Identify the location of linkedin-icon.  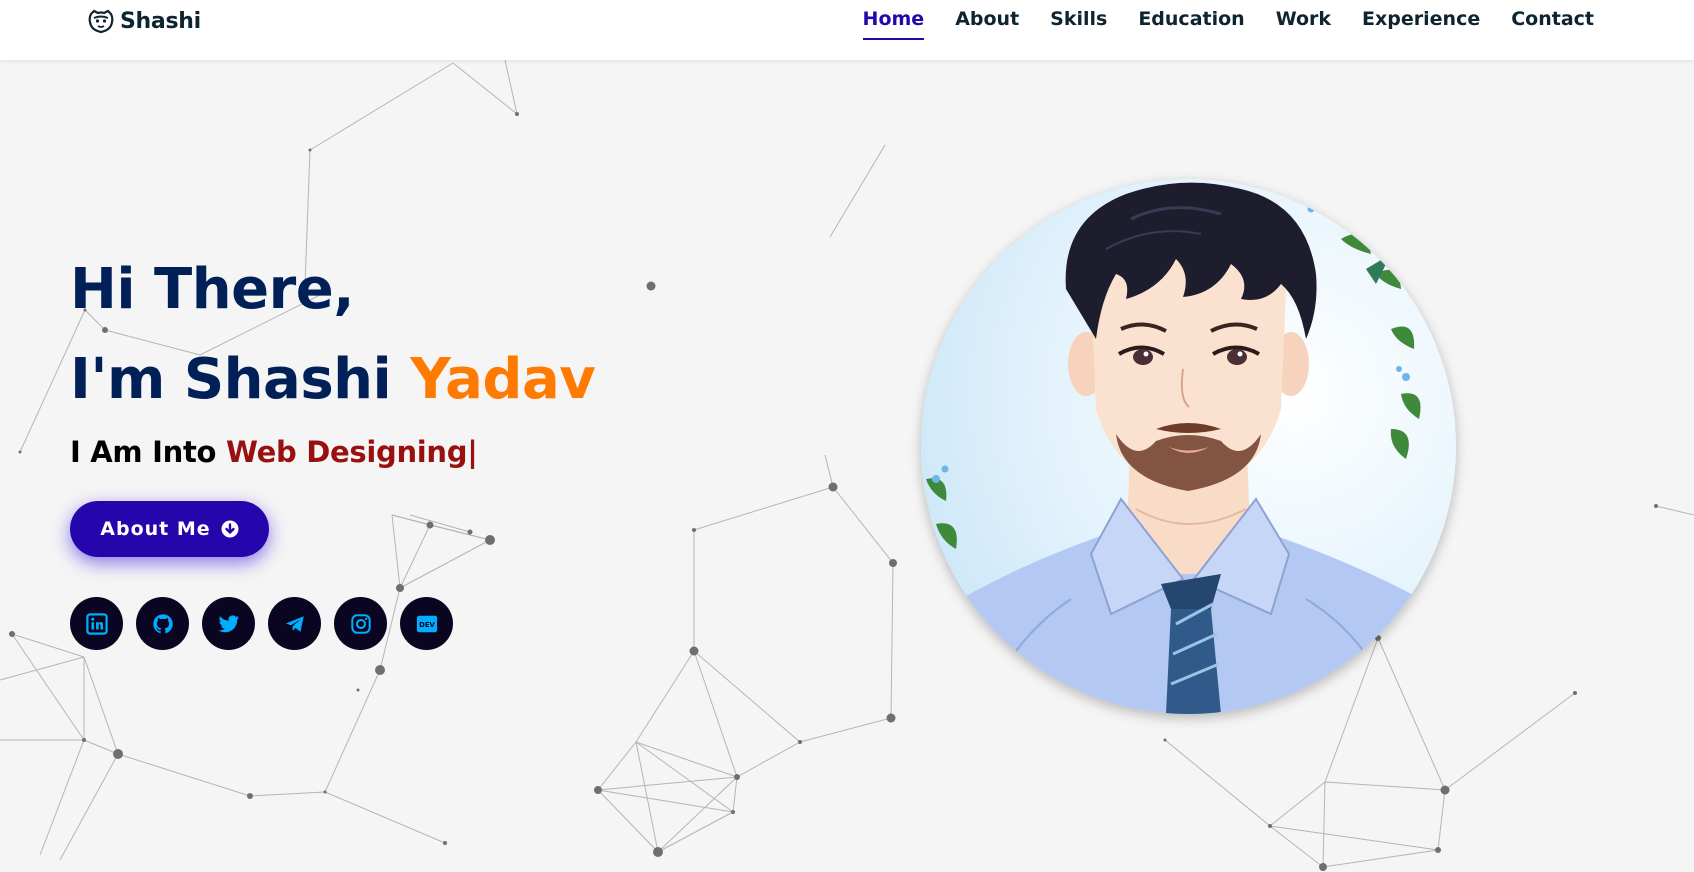
(96, 623).